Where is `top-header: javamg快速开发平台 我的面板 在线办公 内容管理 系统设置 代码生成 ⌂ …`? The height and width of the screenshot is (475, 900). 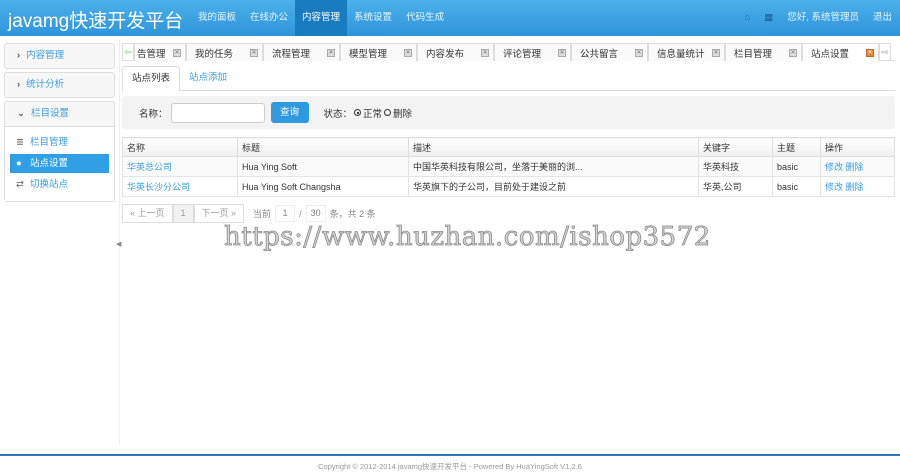 top-header: javamg快速开发平台 我的面板 在线办公 内容管理 系统设置 代码生成 ⌂ … is located at coordinates (450, 18).